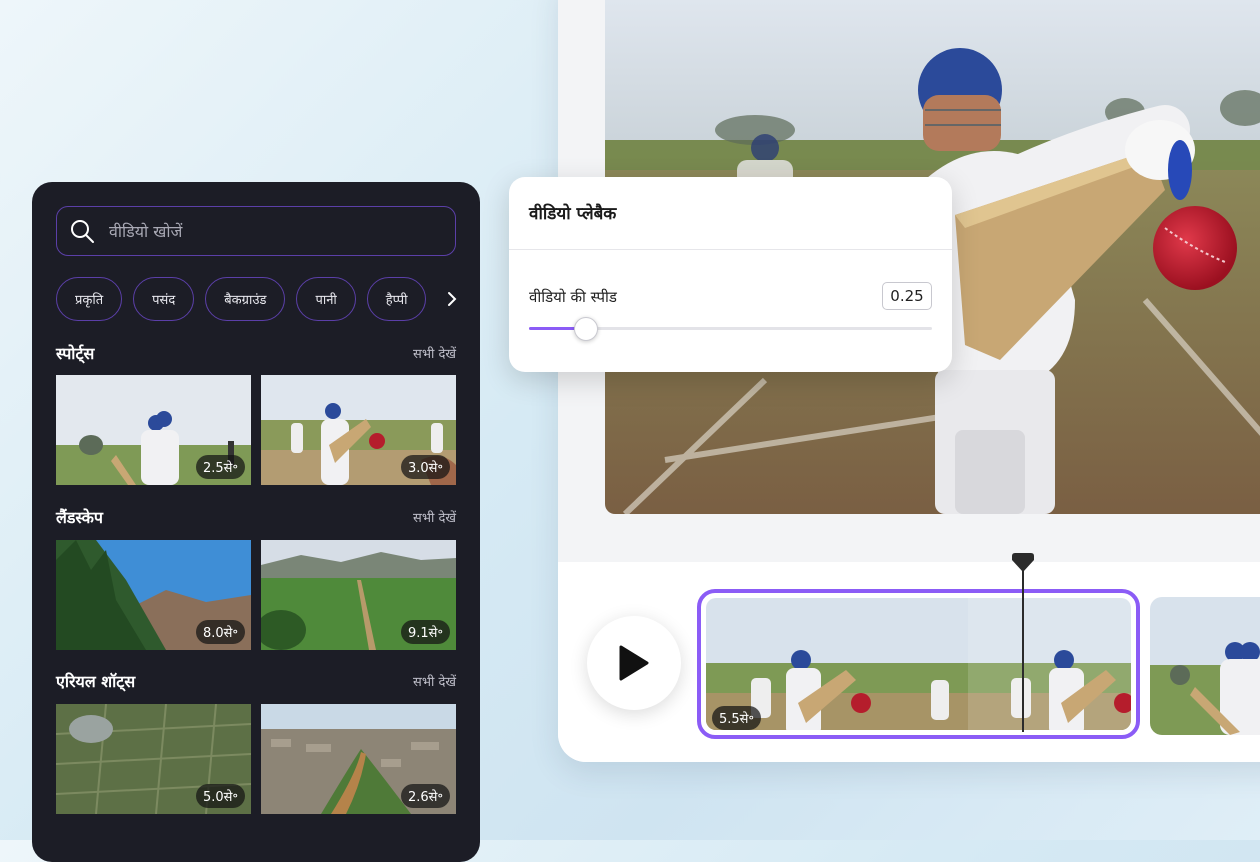 The height and width of the screenshot is (862, 1260). I want to click on section-title-sports: स्पोर्ट्स, so click(75, 353).